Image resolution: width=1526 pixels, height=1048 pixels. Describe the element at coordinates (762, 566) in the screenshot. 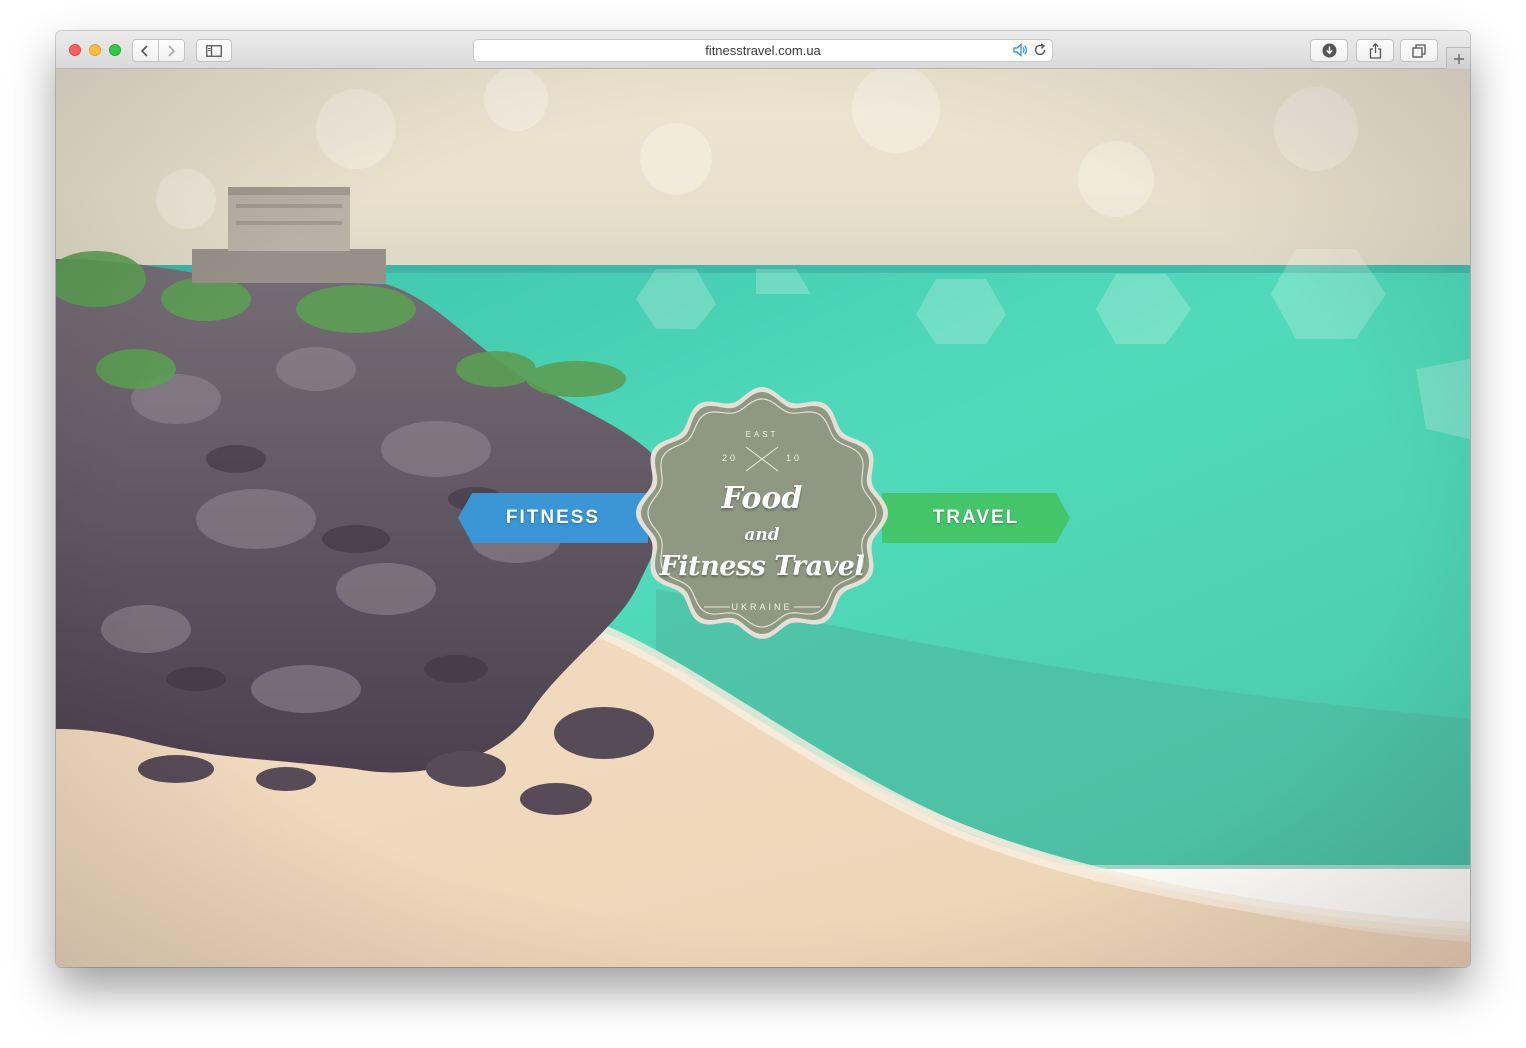

I see `badge-fitness-travel: Fitness Travel` at that location.